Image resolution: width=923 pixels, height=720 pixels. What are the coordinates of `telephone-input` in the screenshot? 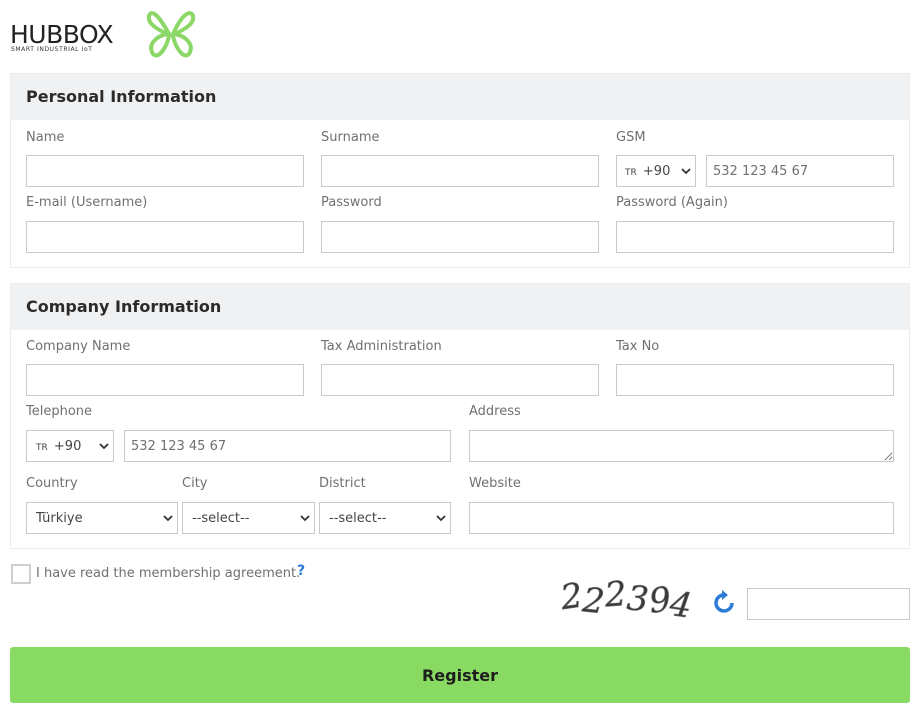 It's located at (287, 446).